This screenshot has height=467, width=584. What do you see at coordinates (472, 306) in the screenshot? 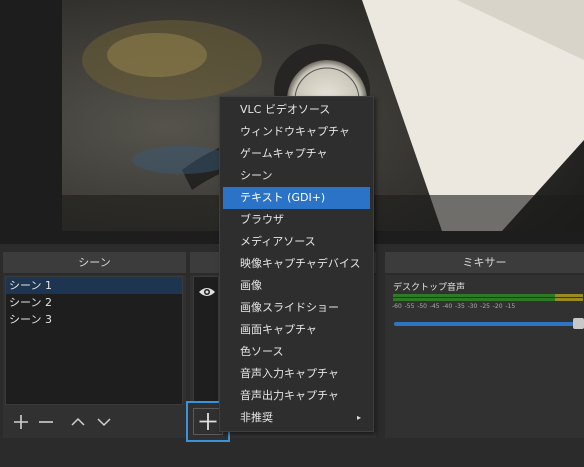
I see `meter-tick: -30` at bounding box center [472, 306].